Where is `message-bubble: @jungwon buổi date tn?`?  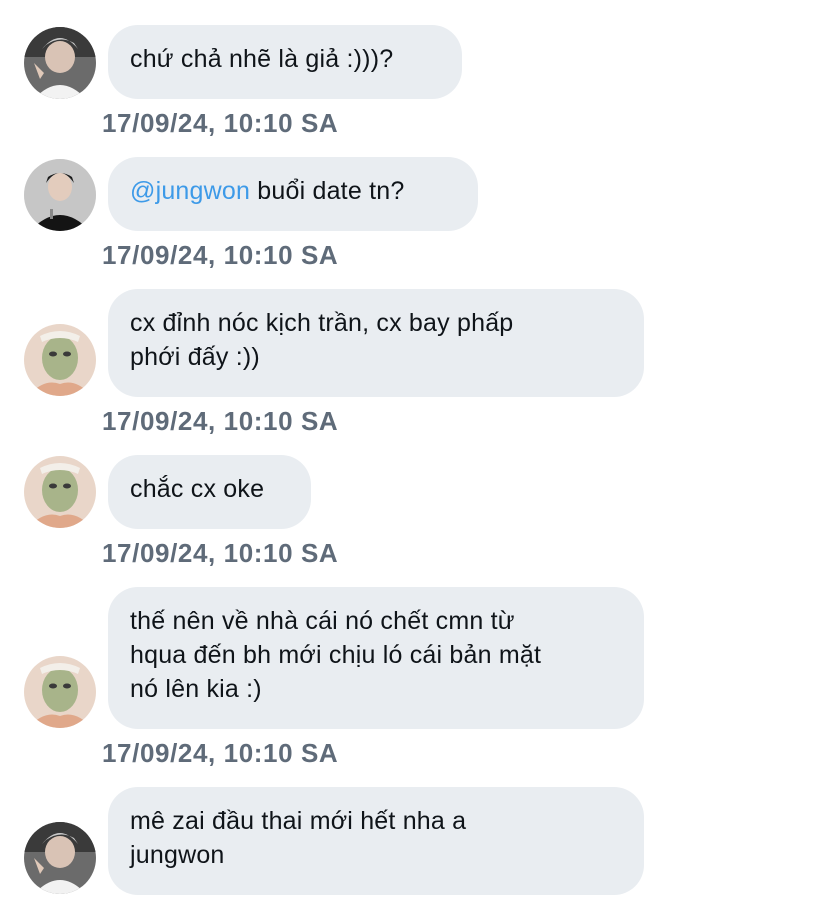
message-bubble: @jungwon buổi date tn? is located at coordinates (293, 194).